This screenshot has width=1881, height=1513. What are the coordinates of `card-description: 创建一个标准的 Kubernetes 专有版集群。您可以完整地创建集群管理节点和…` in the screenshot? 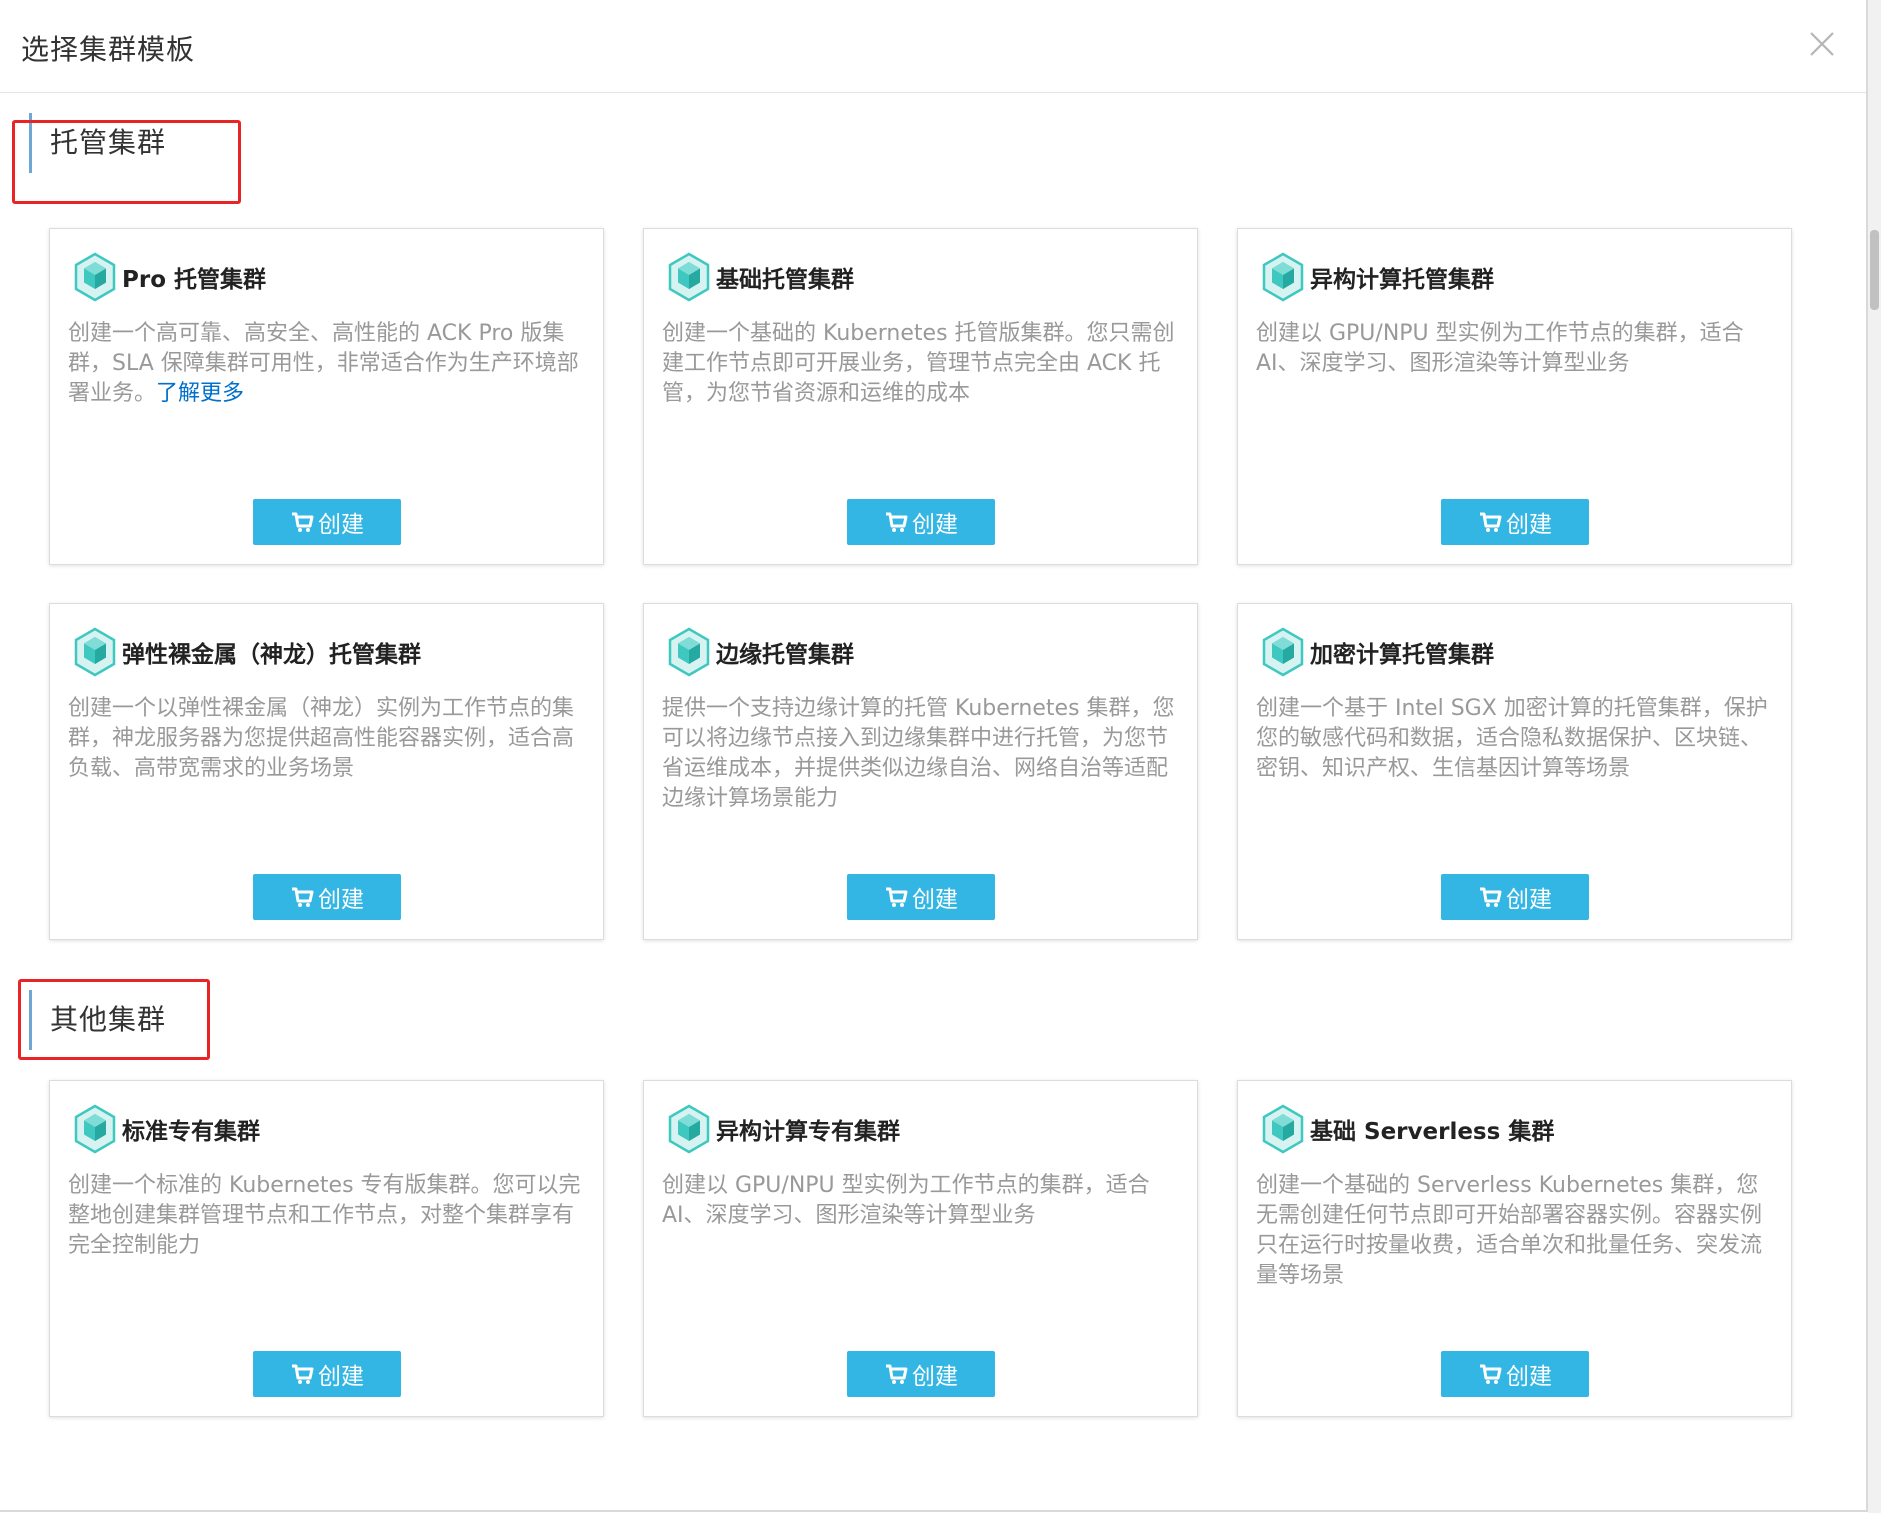 It's located at (324, 1215).